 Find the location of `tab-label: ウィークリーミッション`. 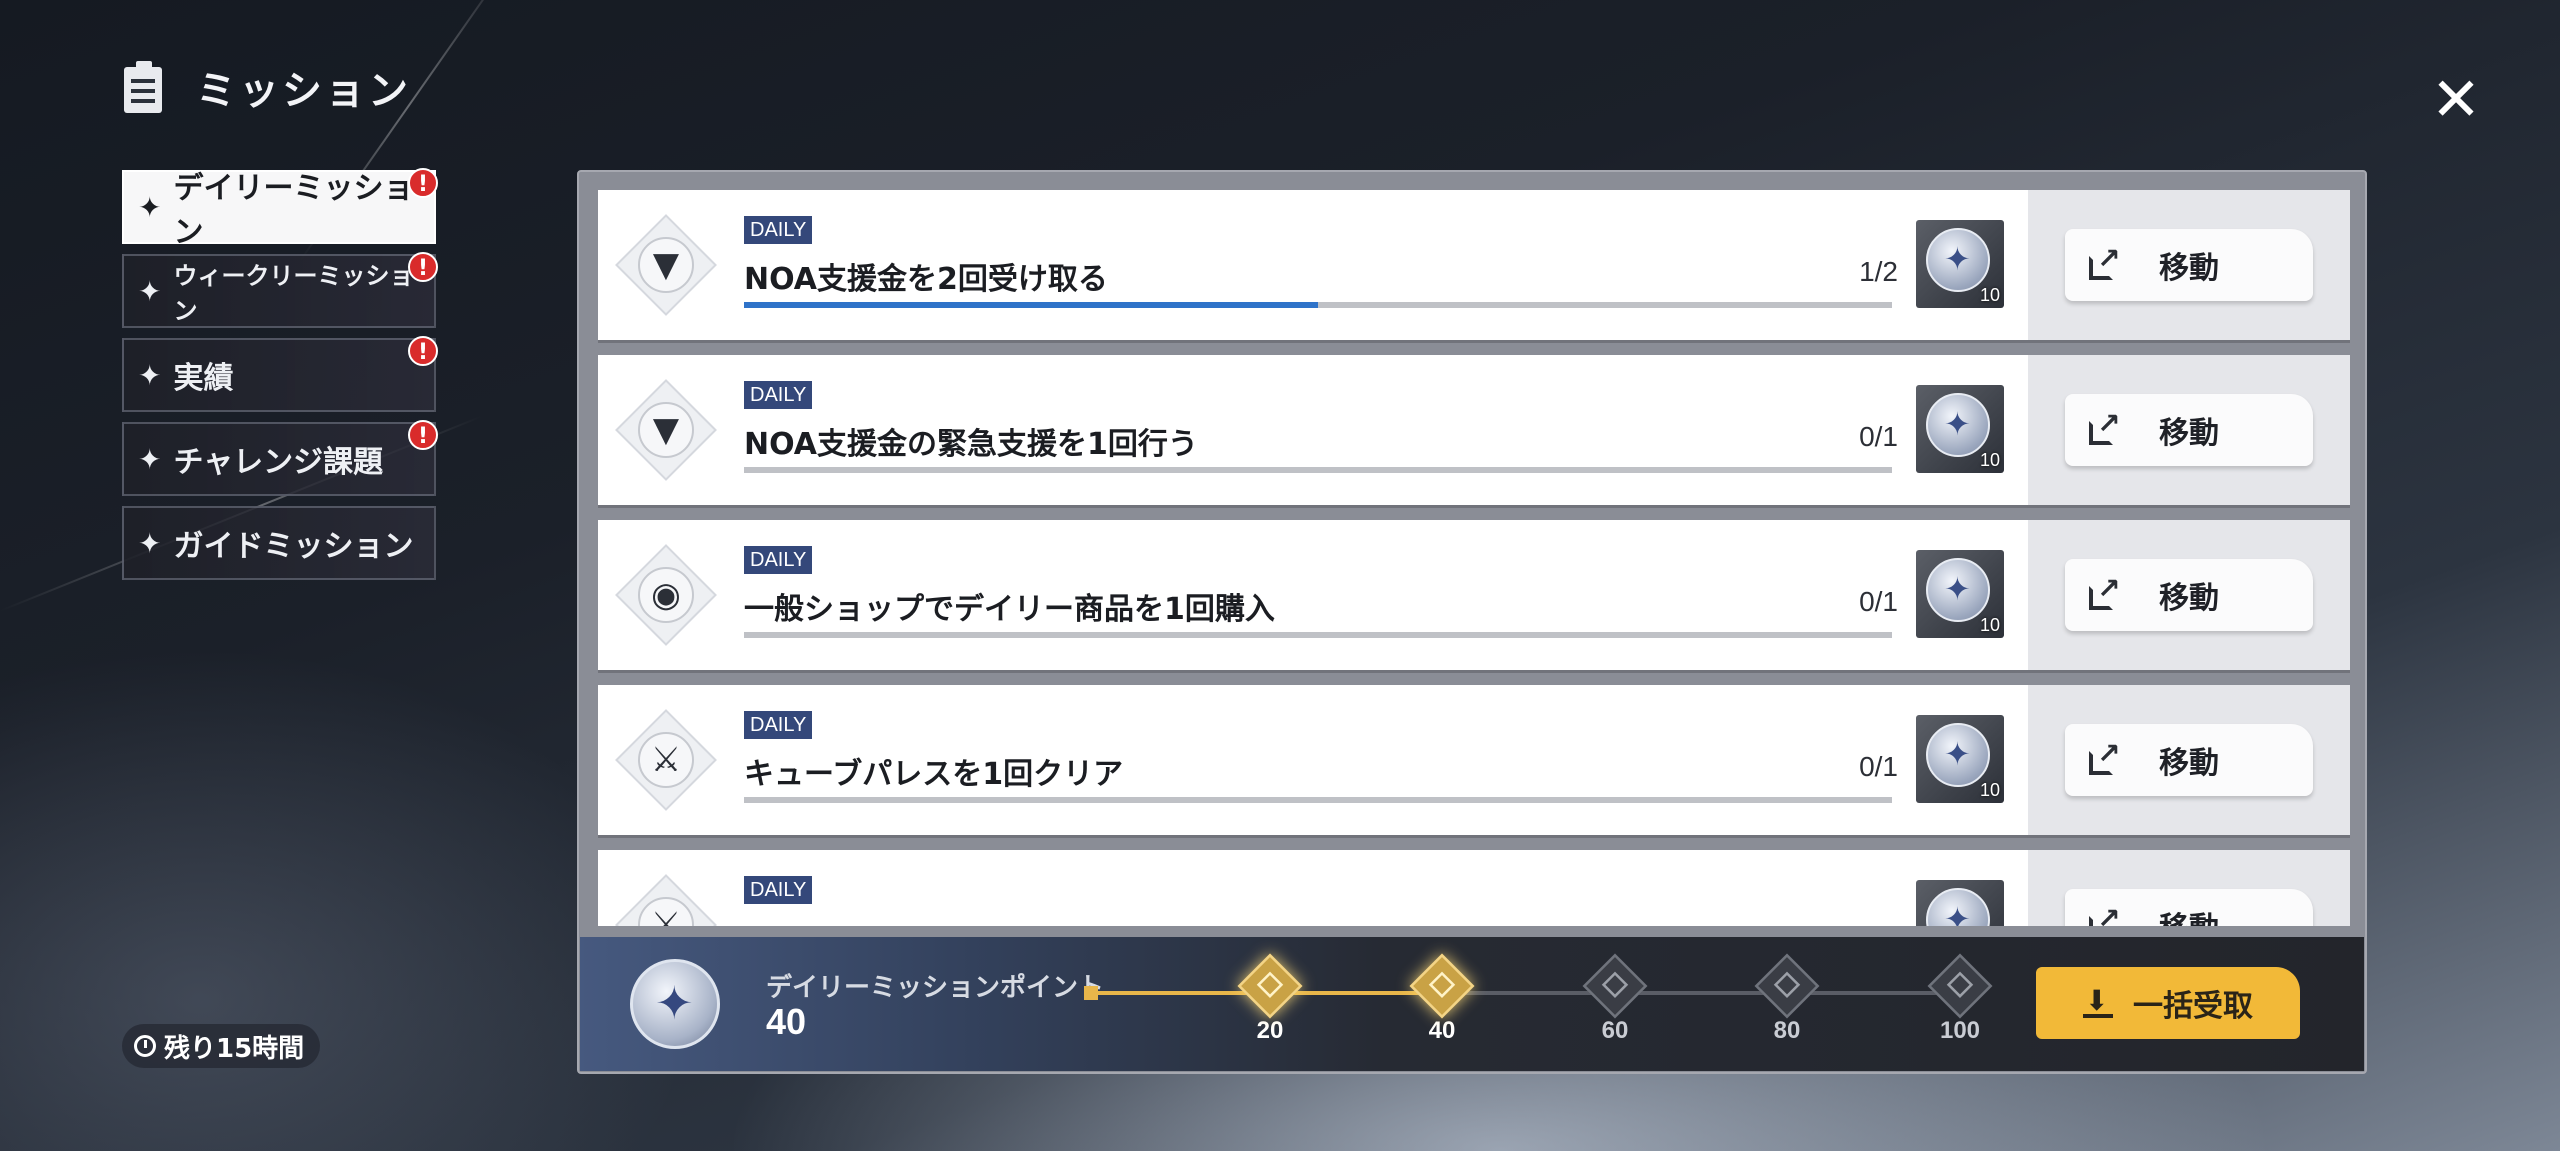

tab-label: ウィークリーミッション is located at coordinates (293, 293).